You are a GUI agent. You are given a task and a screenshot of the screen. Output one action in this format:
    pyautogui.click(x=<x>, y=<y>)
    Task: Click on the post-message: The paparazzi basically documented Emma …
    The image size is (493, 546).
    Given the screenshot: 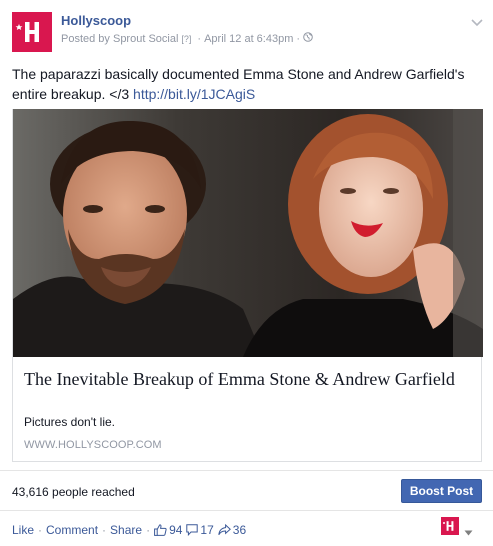 What is the action you would take?
    pyautogui.click(x=246, y=84)
    